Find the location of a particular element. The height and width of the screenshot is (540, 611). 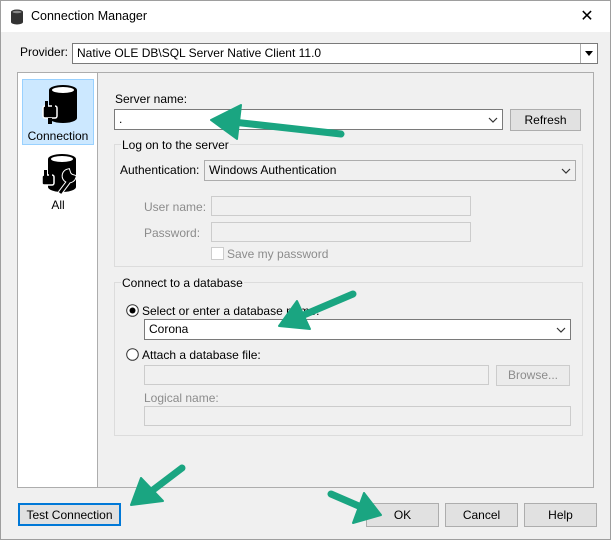

save-password-label: Save my password is located at coordinates (278, 254).